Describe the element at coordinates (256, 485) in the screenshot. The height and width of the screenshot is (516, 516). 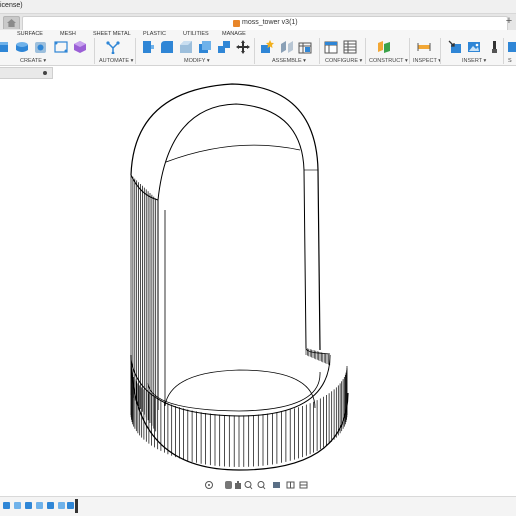
I see `navigation-bar` at that location.